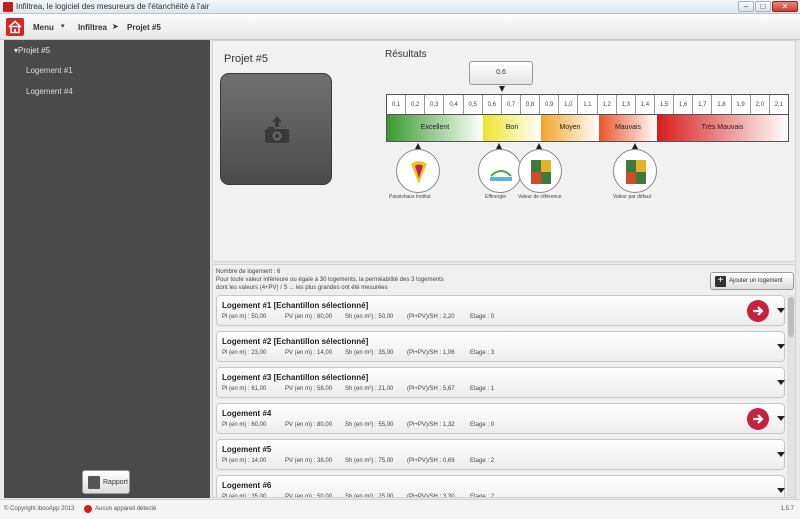  I want to click on passivhaus-logo-icon, so click(419, 172).